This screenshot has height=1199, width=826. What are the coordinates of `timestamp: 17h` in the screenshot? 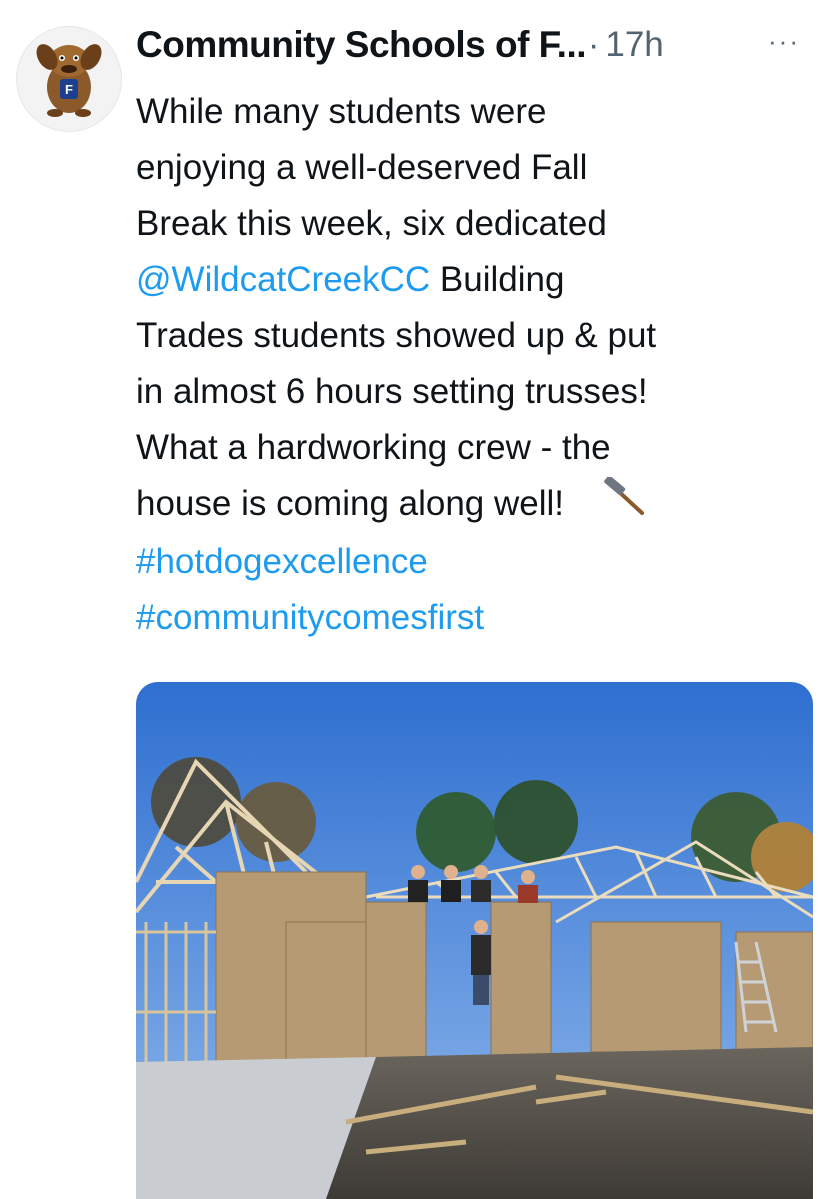 It's located at (634, 45).